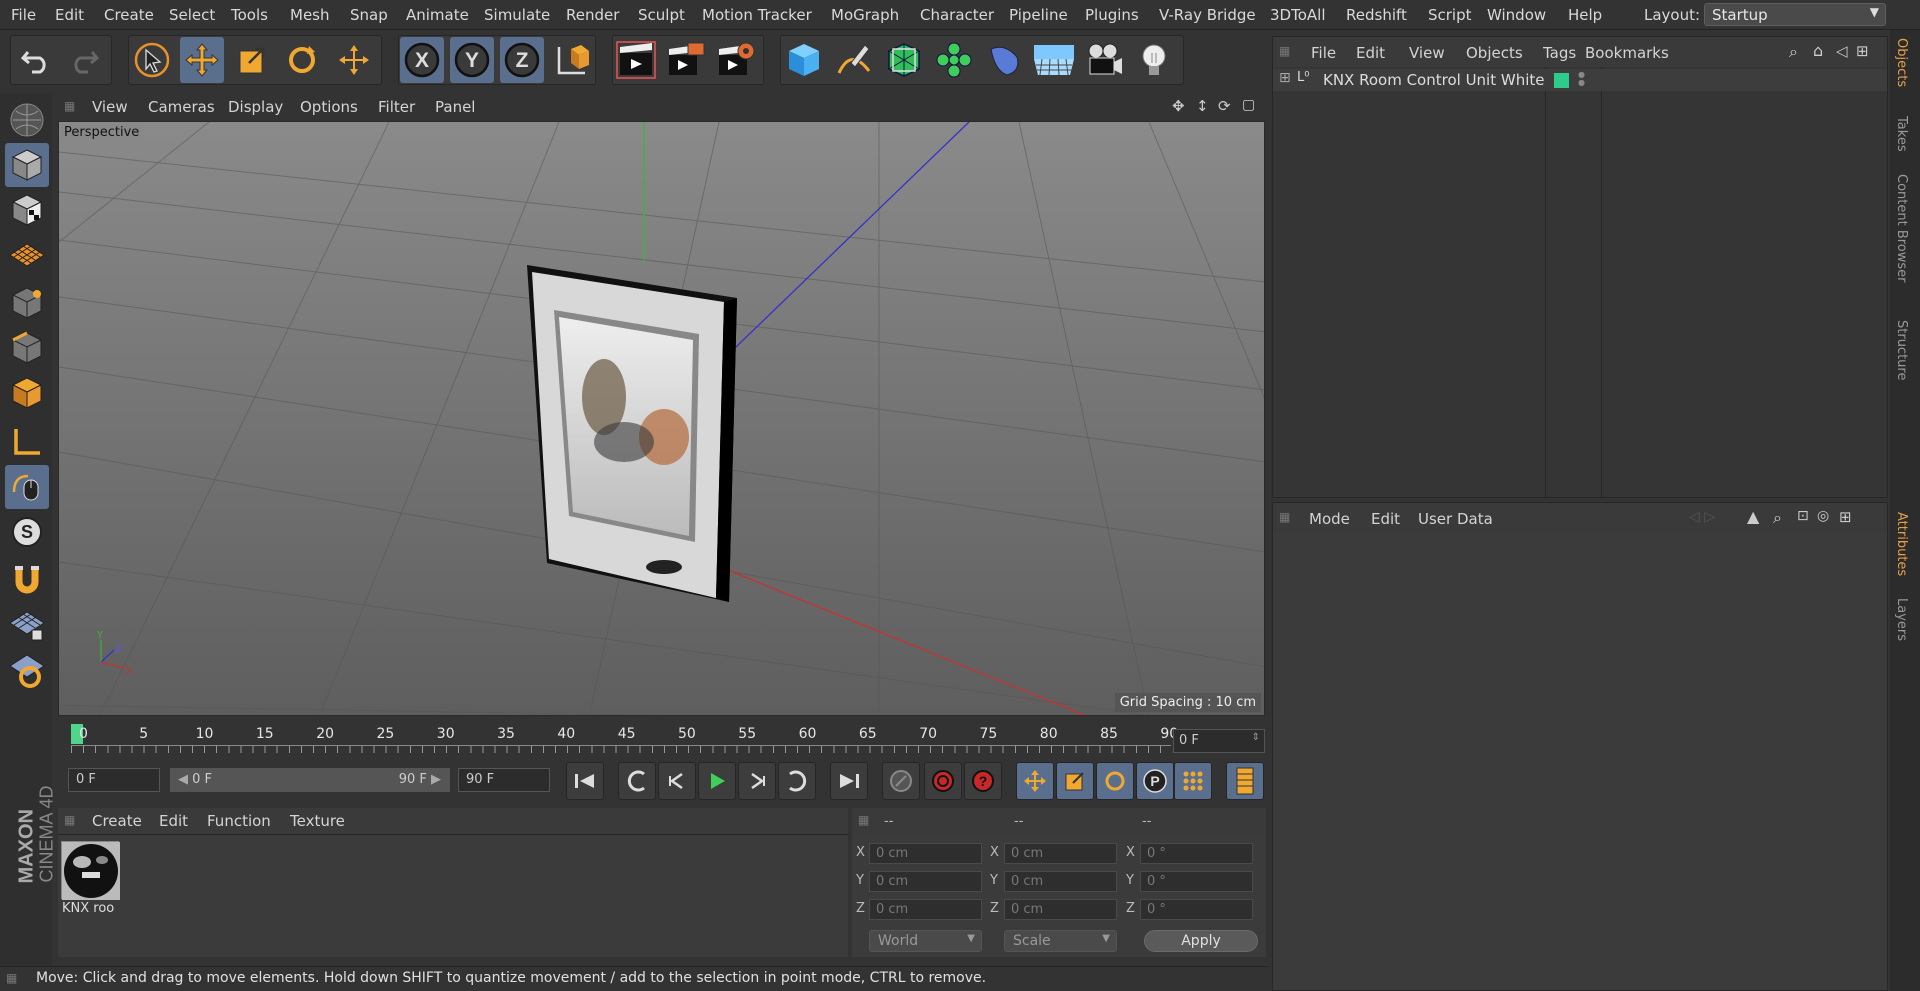  What do you see at coordinates (1901, 619) in the screenshot?
I see `tab-layers: Layers` at bounding box center [1901, 619].